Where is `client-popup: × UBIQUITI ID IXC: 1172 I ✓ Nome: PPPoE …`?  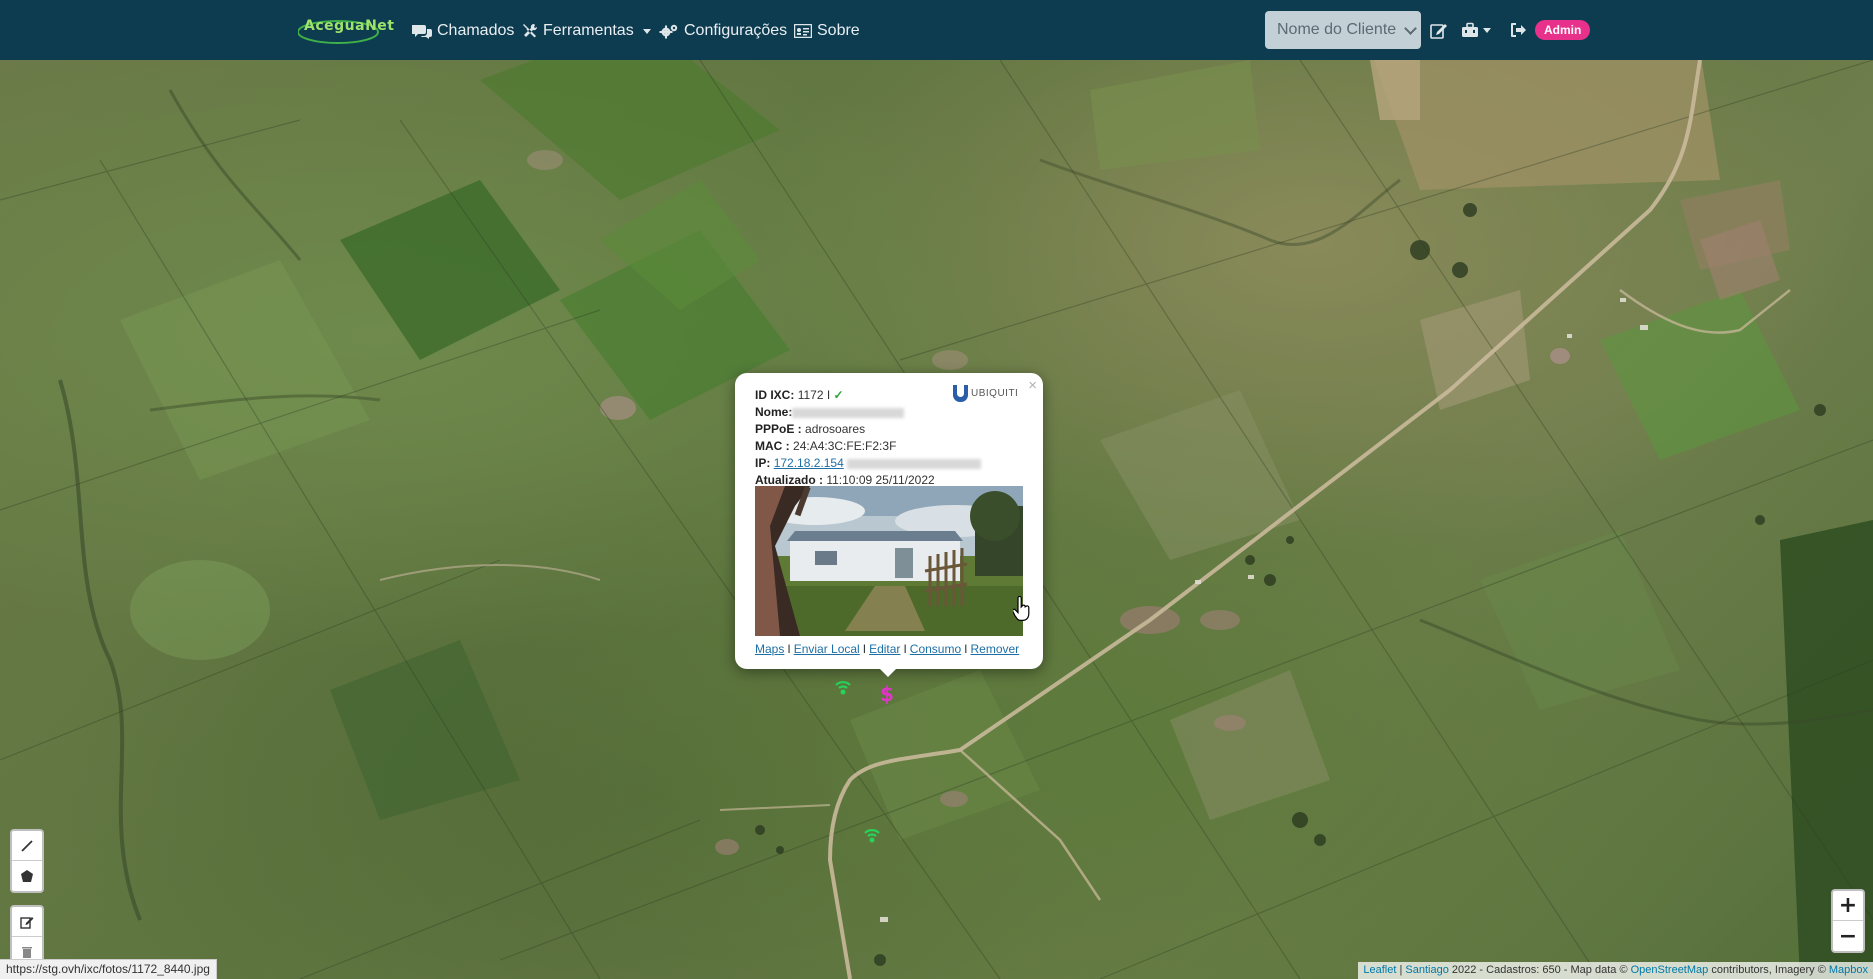 client-popup: × UBIQUITI ID IXC: 1172 I ✓ Nome: PPPoE … is located at coordinates (889, 521).